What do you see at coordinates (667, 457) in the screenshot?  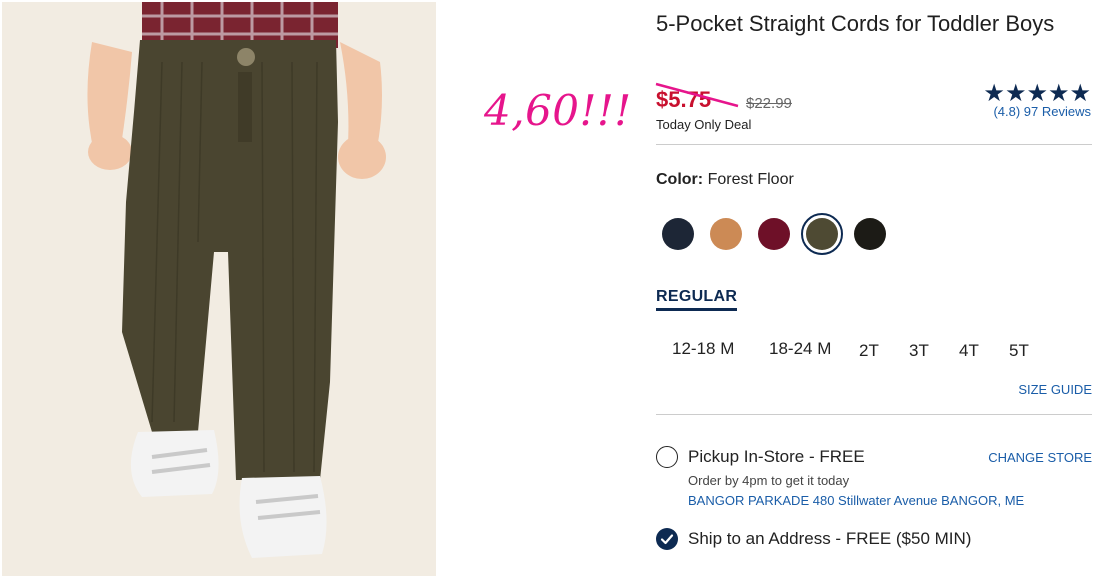 I see `pickup-radio` at bounding box center [667, 457].